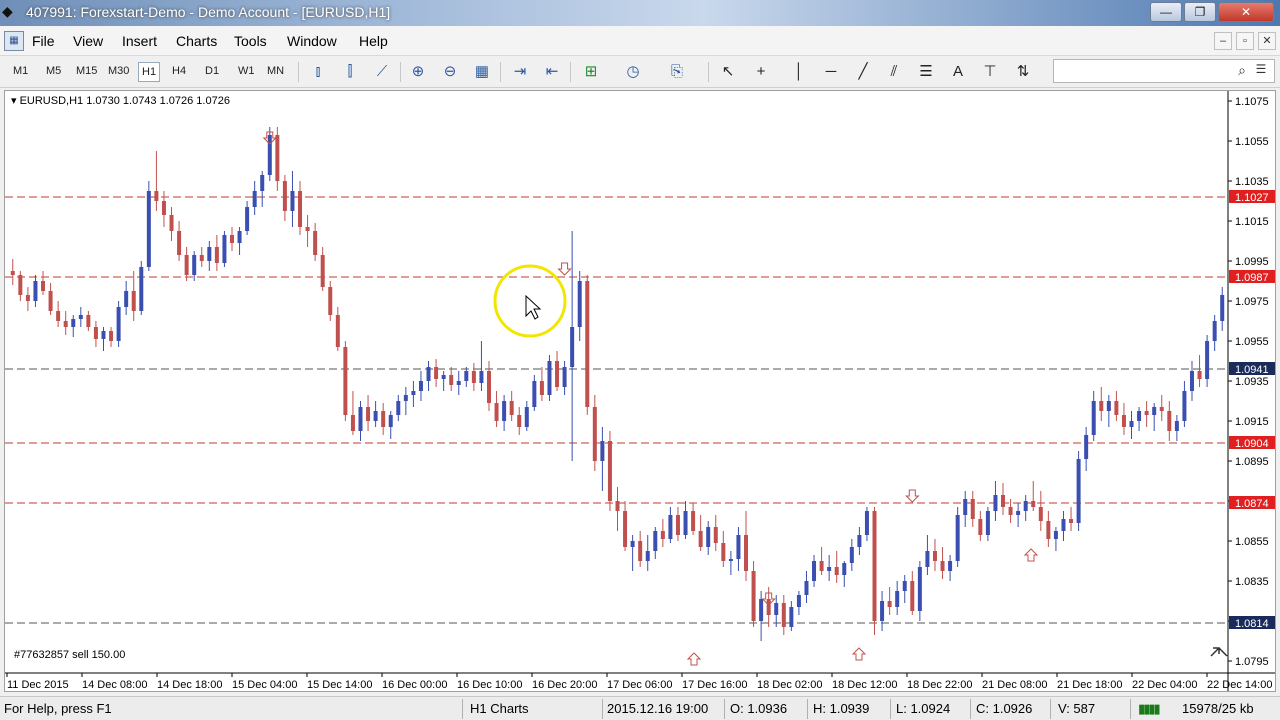 The image size is (1280, 720). What do you see at coordinates (1239, 685) in the screenshot?
I see `time-tick-label: 22 Dec 14:00` at bounding box center [1239, 685].